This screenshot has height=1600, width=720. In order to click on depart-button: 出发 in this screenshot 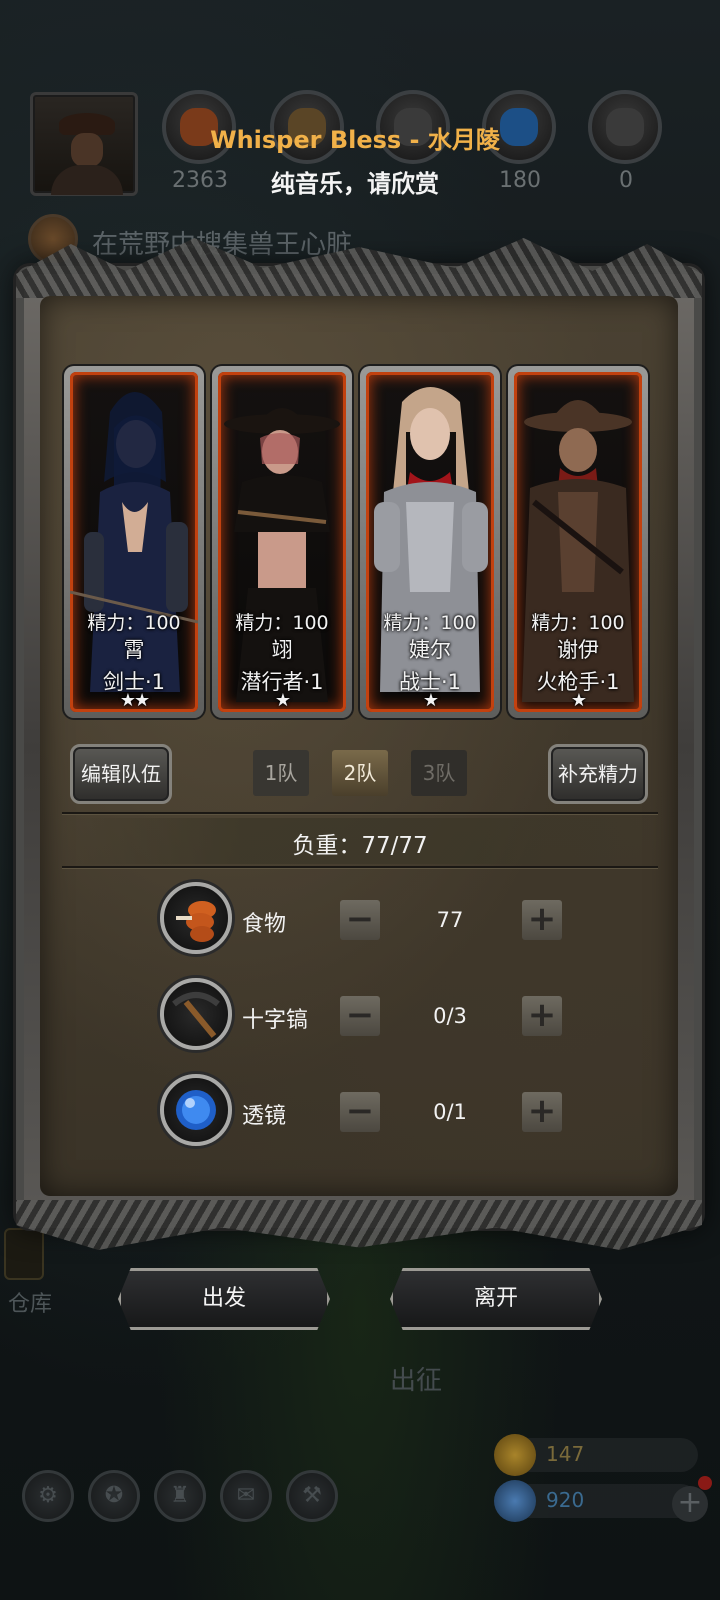, I will do `click(224, 1299)`.